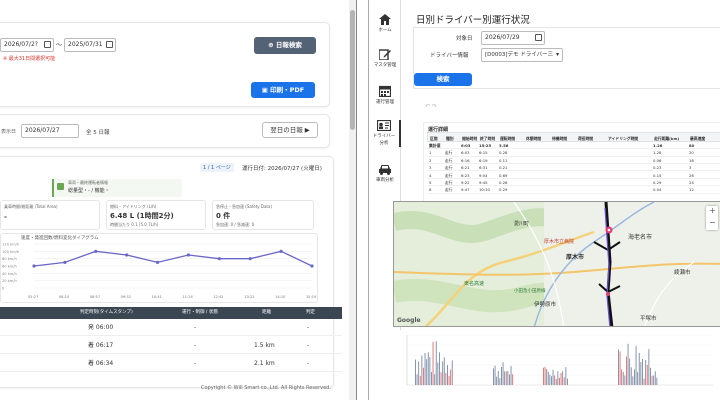  Describe the element at coordinates (88, 182) in the screenshot. I see `vehicle-info-label: 車両・最終運転者情報` at that location.